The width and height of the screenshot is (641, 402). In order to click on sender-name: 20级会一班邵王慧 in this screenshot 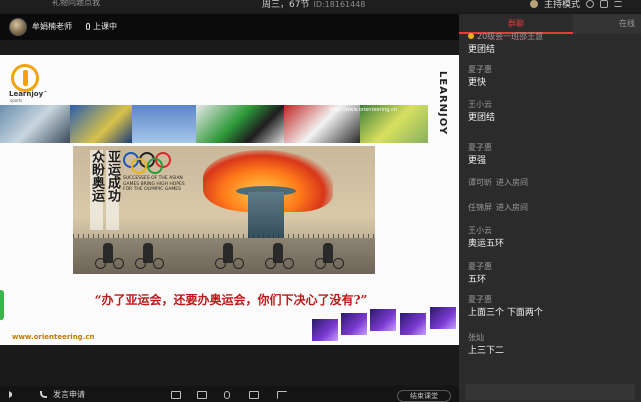, I will do `click(510, 36)`.